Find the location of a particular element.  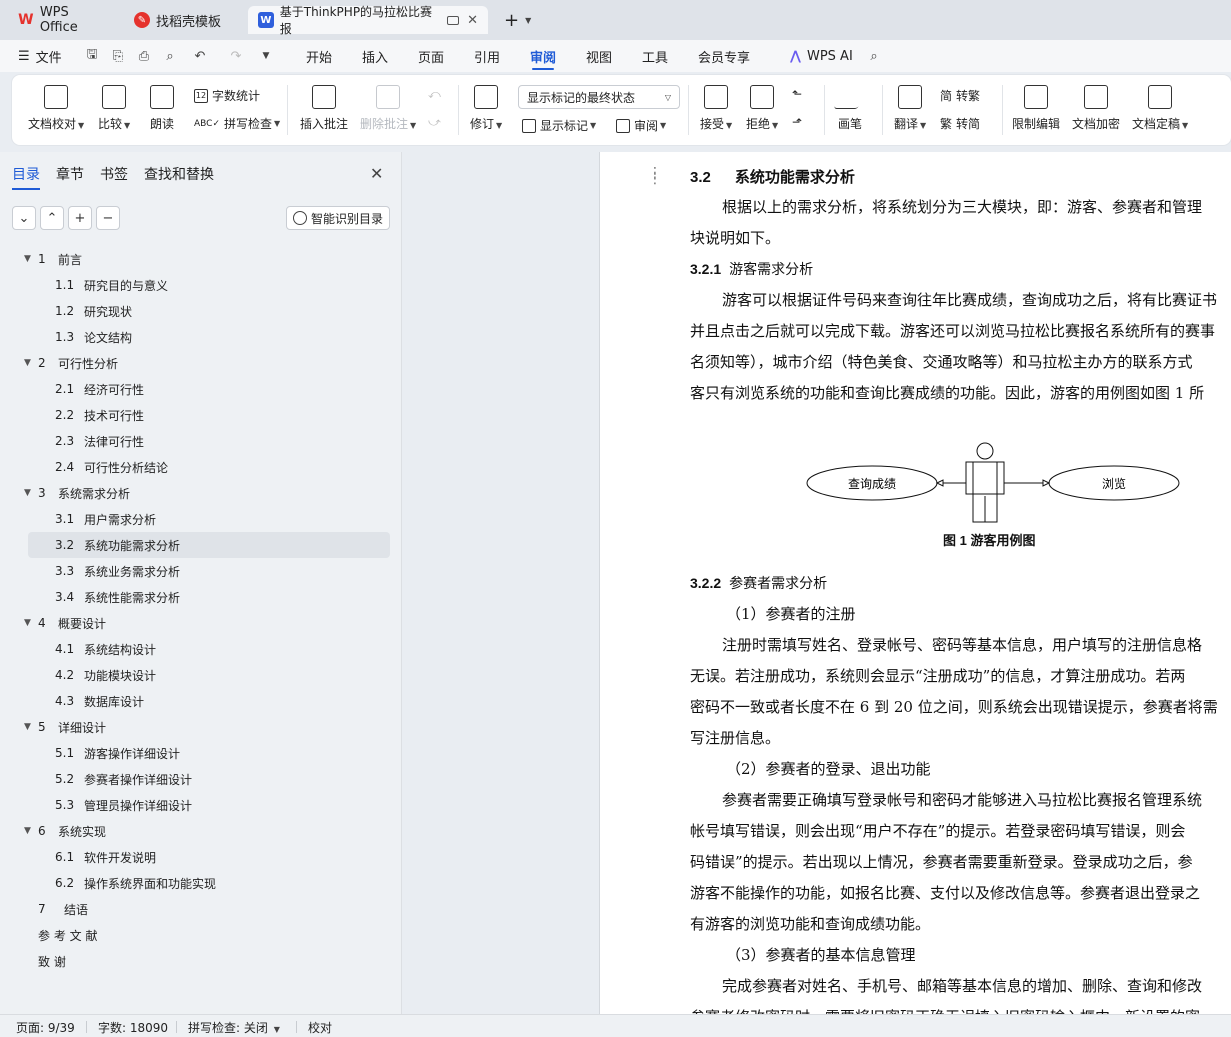

prev-change-icon: ⬑ is located at coordinates (797, 94).